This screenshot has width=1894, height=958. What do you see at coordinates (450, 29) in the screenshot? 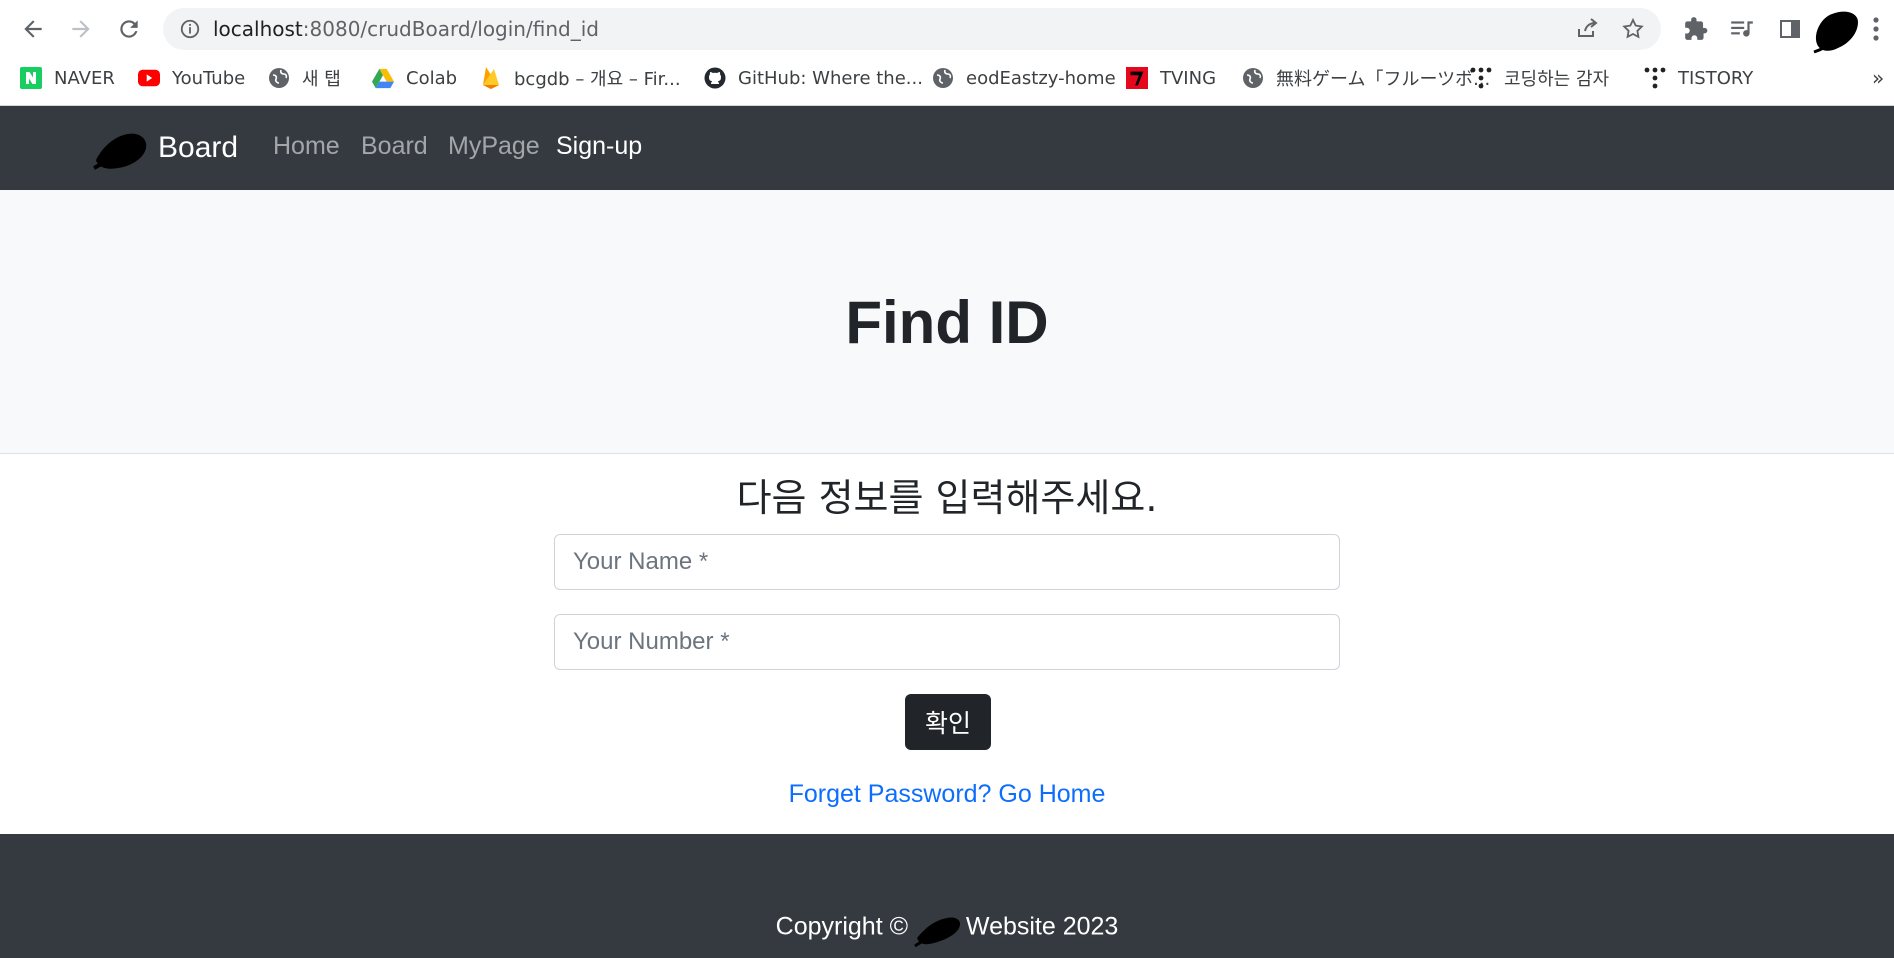
I see `url-path: :8080/crudBoard/login/find_id` at bounding box center [450, 29].